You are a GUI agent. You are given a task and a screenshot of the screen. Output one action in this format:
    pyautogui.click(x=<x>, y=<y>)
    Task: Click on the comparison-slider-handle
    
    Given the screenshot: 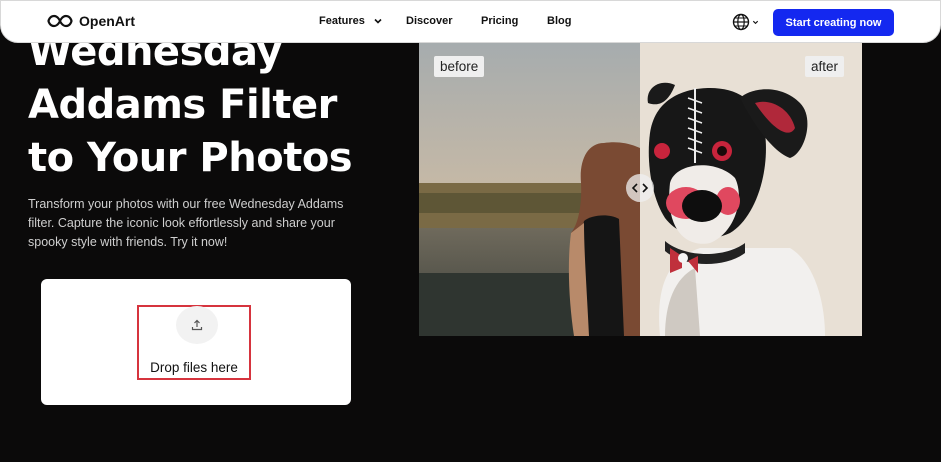 What is the action you would take?
    pyautogui.click(x=640, y=188)
    